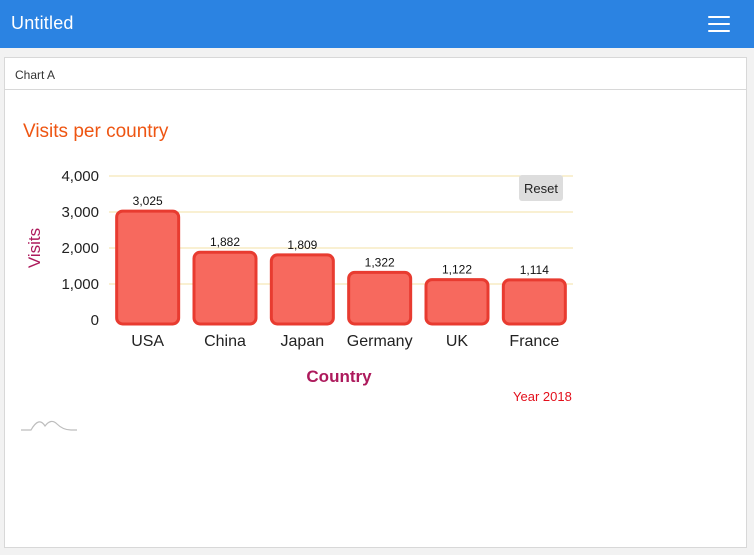  Describe the element at coordinates (302, 245) in the screenshot. I see `data-label: 1,809` at that location.